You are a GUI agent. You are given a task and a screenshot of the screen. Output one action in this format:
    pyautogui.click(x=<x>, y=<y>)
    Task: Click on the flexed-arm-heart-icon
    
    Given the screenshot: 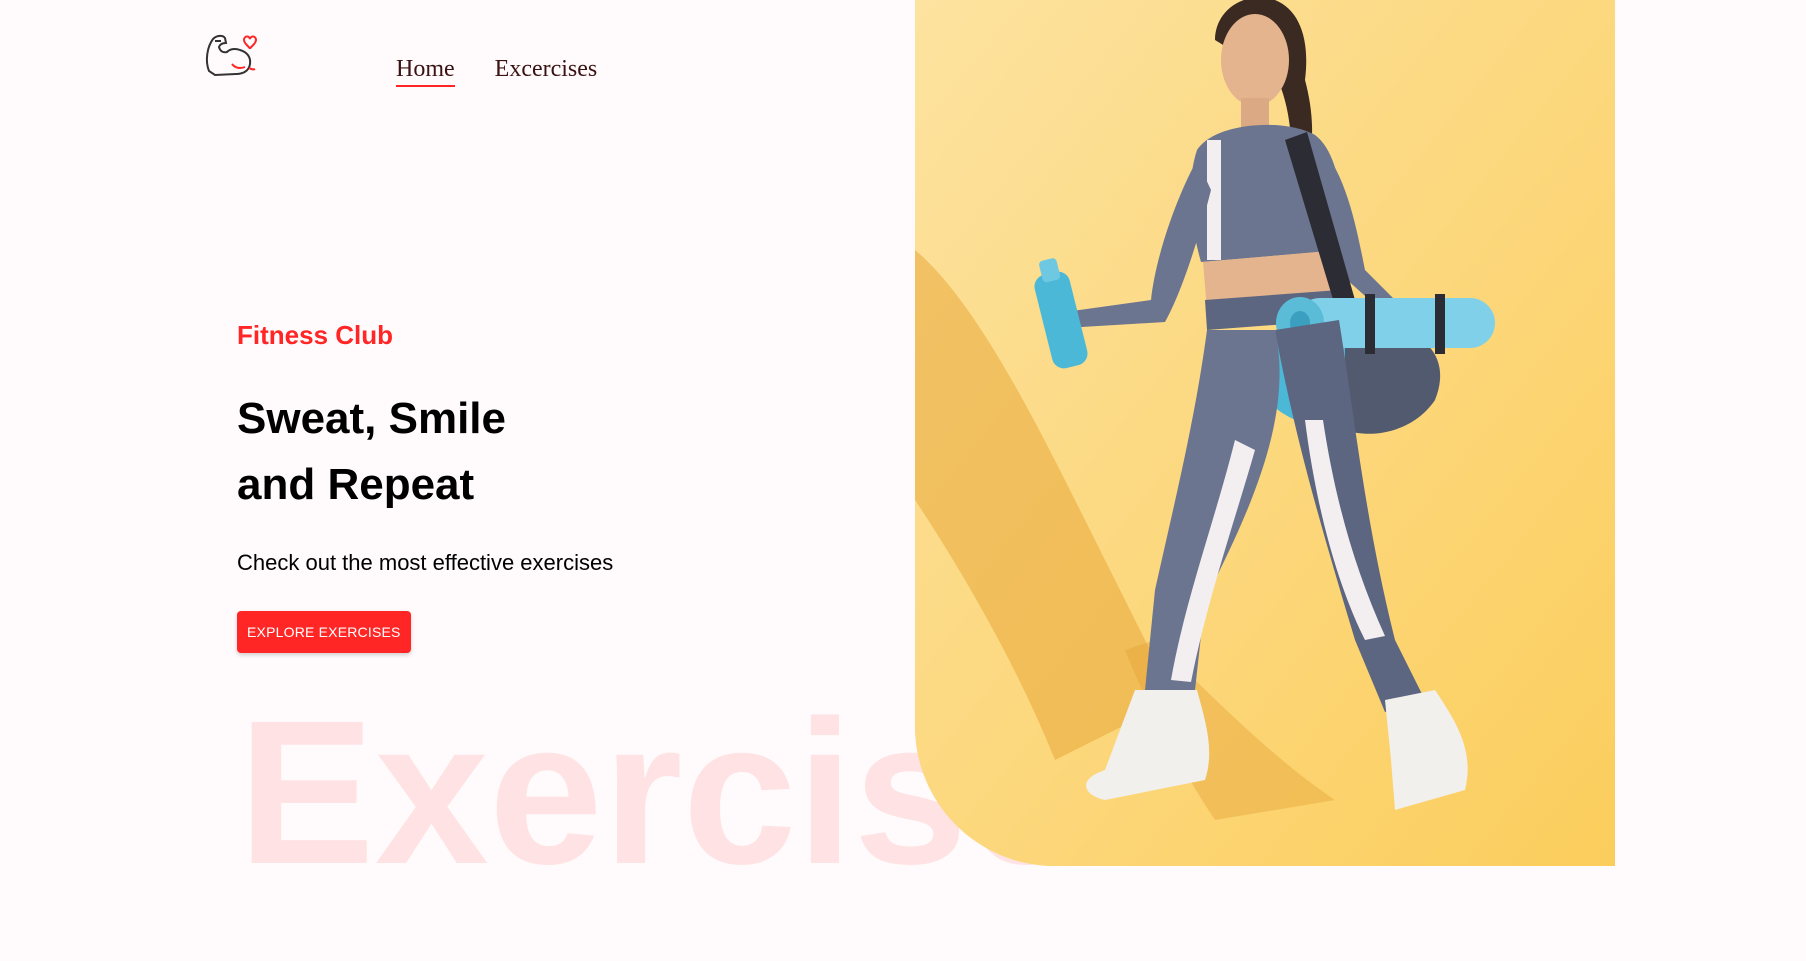 What is the action you would take?
    pyautogui.click(x=231, y=55)
    